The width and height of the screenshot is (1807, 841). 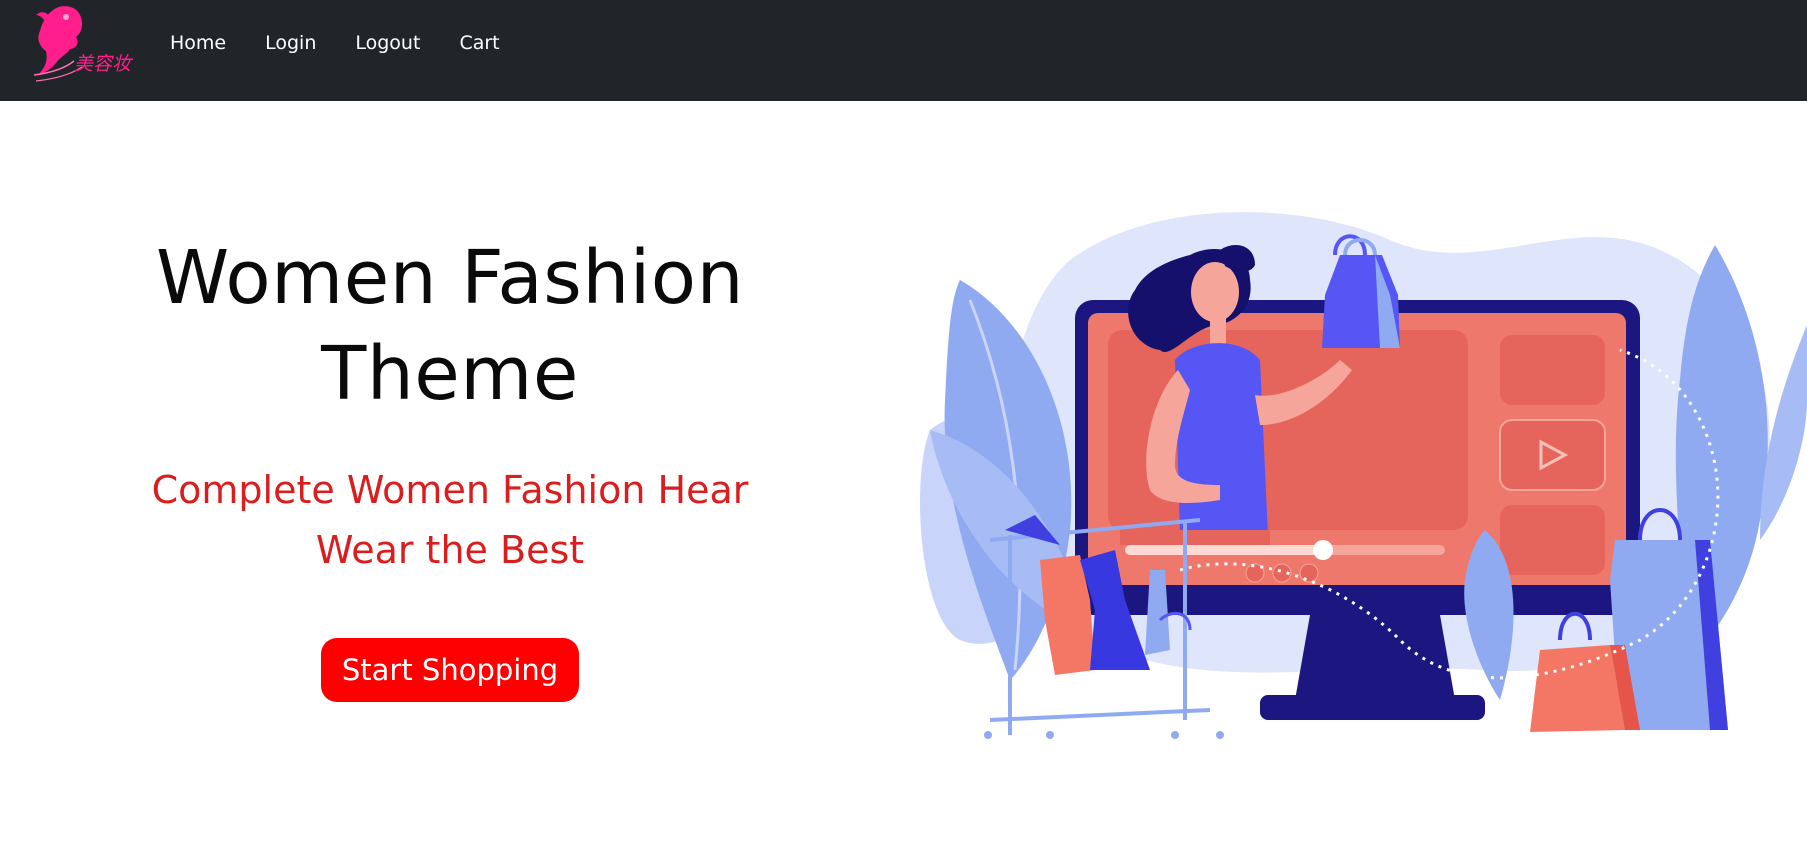 I want to click on nav-link-cart: Cart, so click(x=479, y=43).